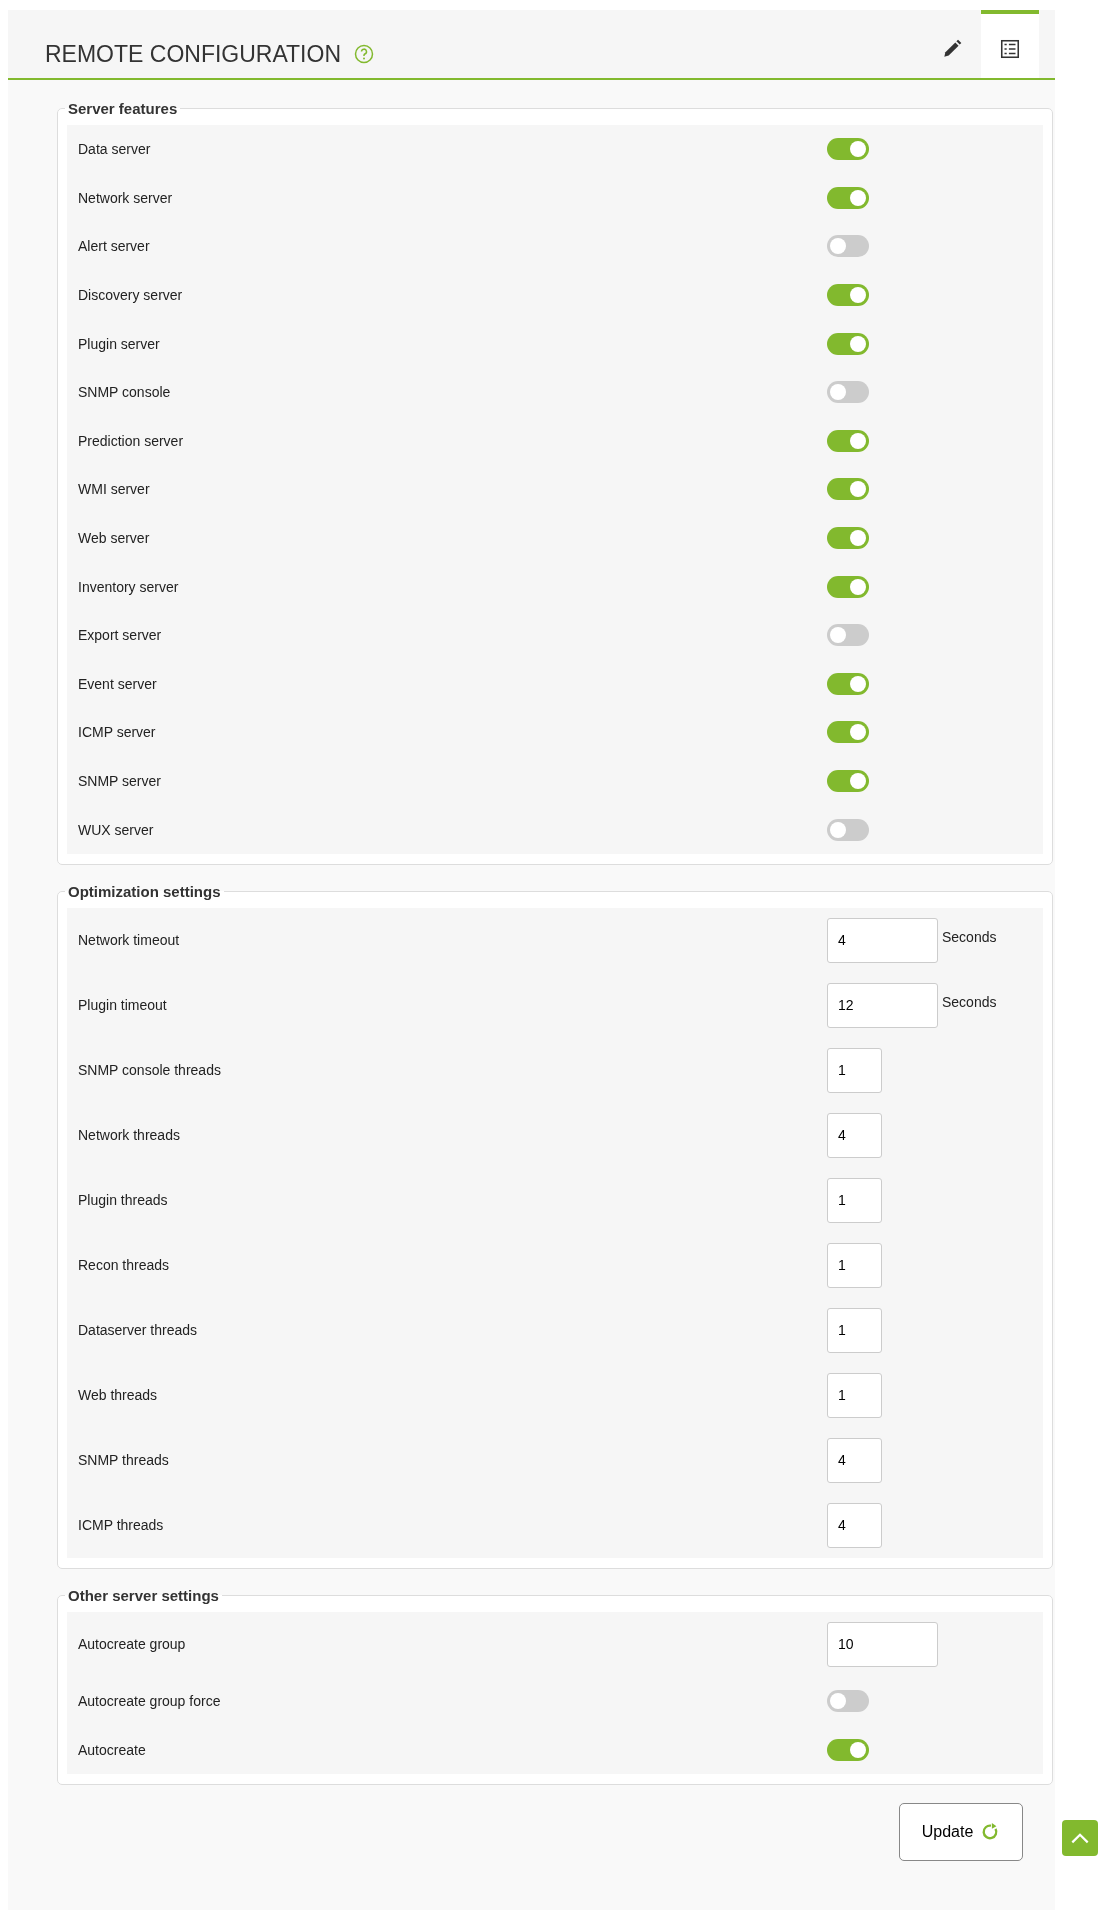 The width and height of the screenshot is (1100, 1930). I want to click on tab, so click(1010, 44).